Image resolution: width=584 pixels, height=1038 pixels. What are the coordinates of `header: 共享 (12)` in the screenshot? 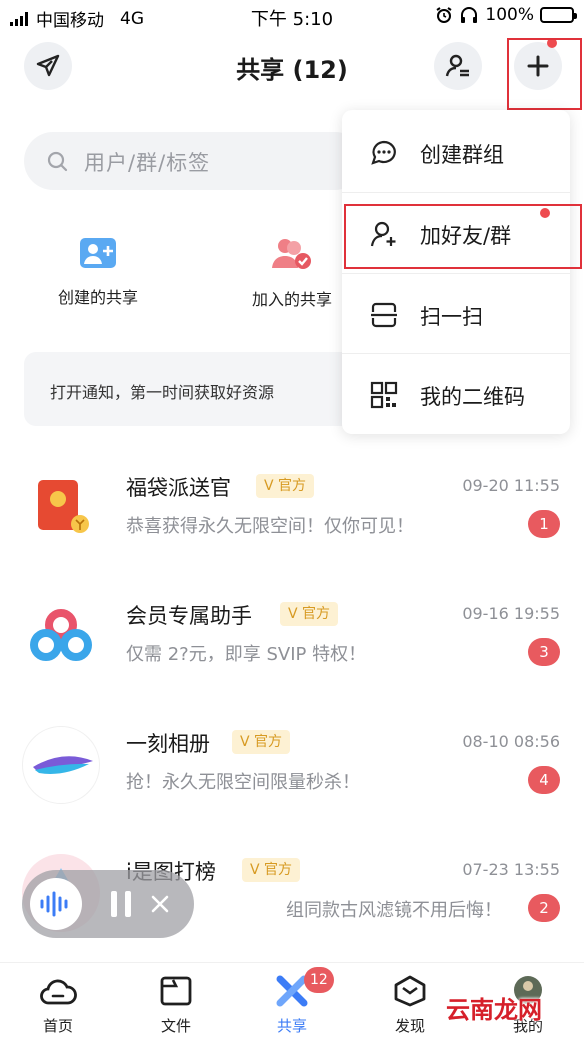 It's located at (292, 71).